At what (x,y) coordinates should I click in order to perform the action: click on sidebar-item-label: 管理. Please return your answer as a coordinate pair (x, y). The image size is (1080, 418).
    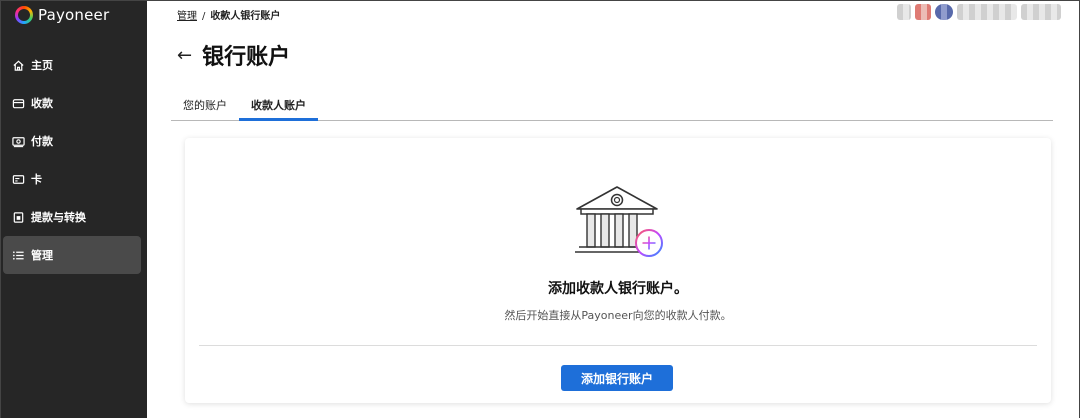
    Looking at the image, I should click on (42, 255).